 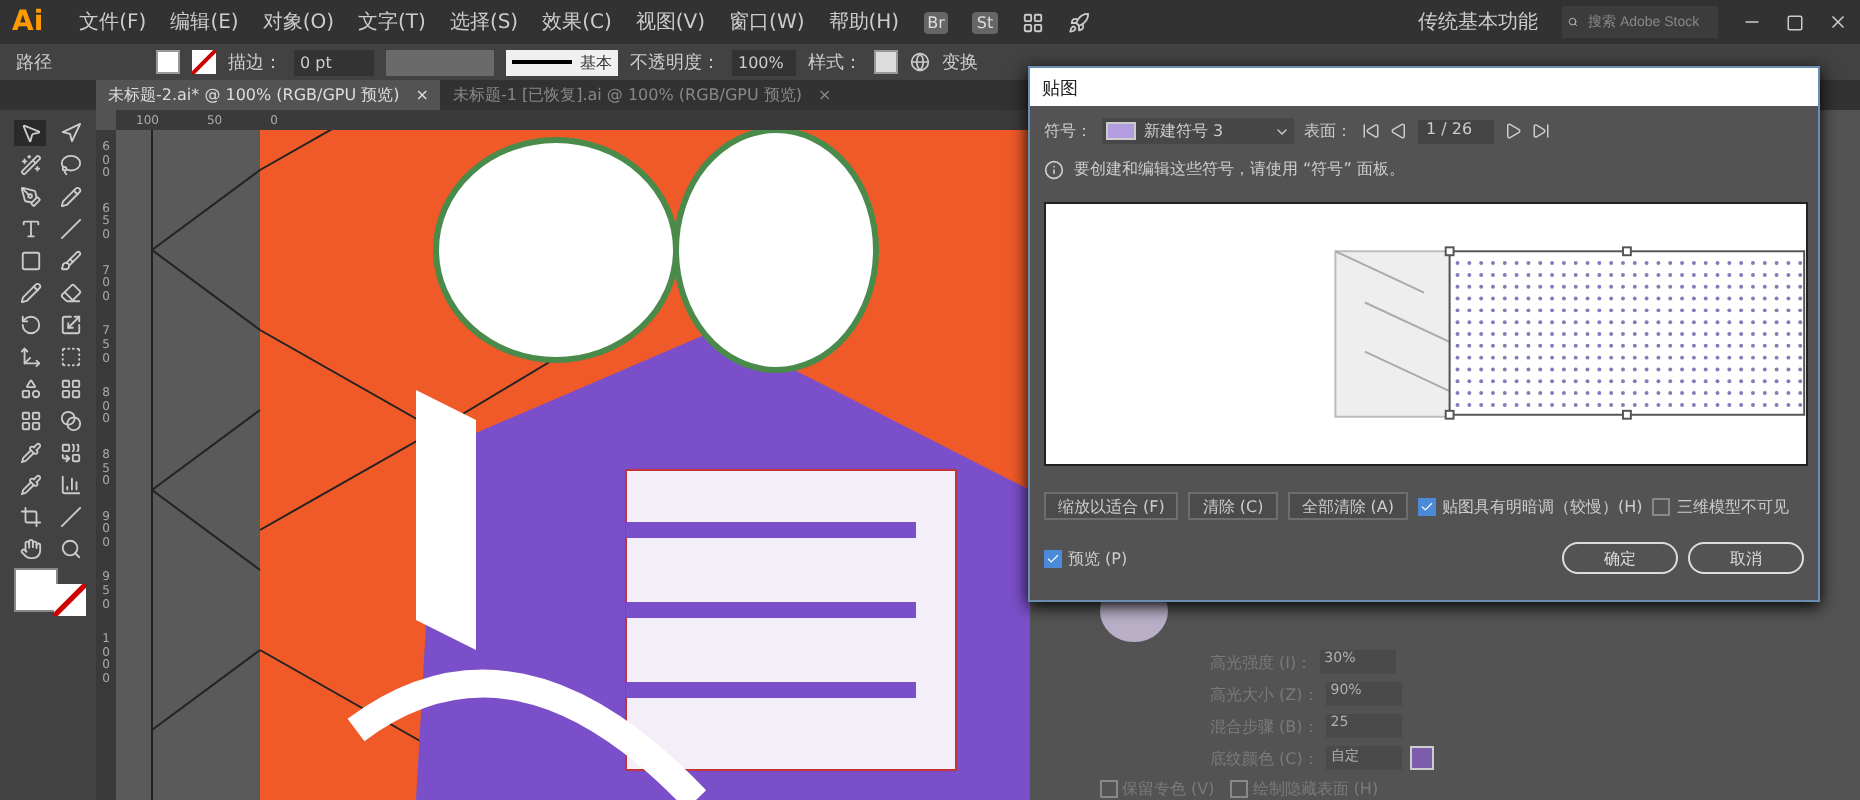 I want to click on app-logo: Ai, so click(x=28, y=22).